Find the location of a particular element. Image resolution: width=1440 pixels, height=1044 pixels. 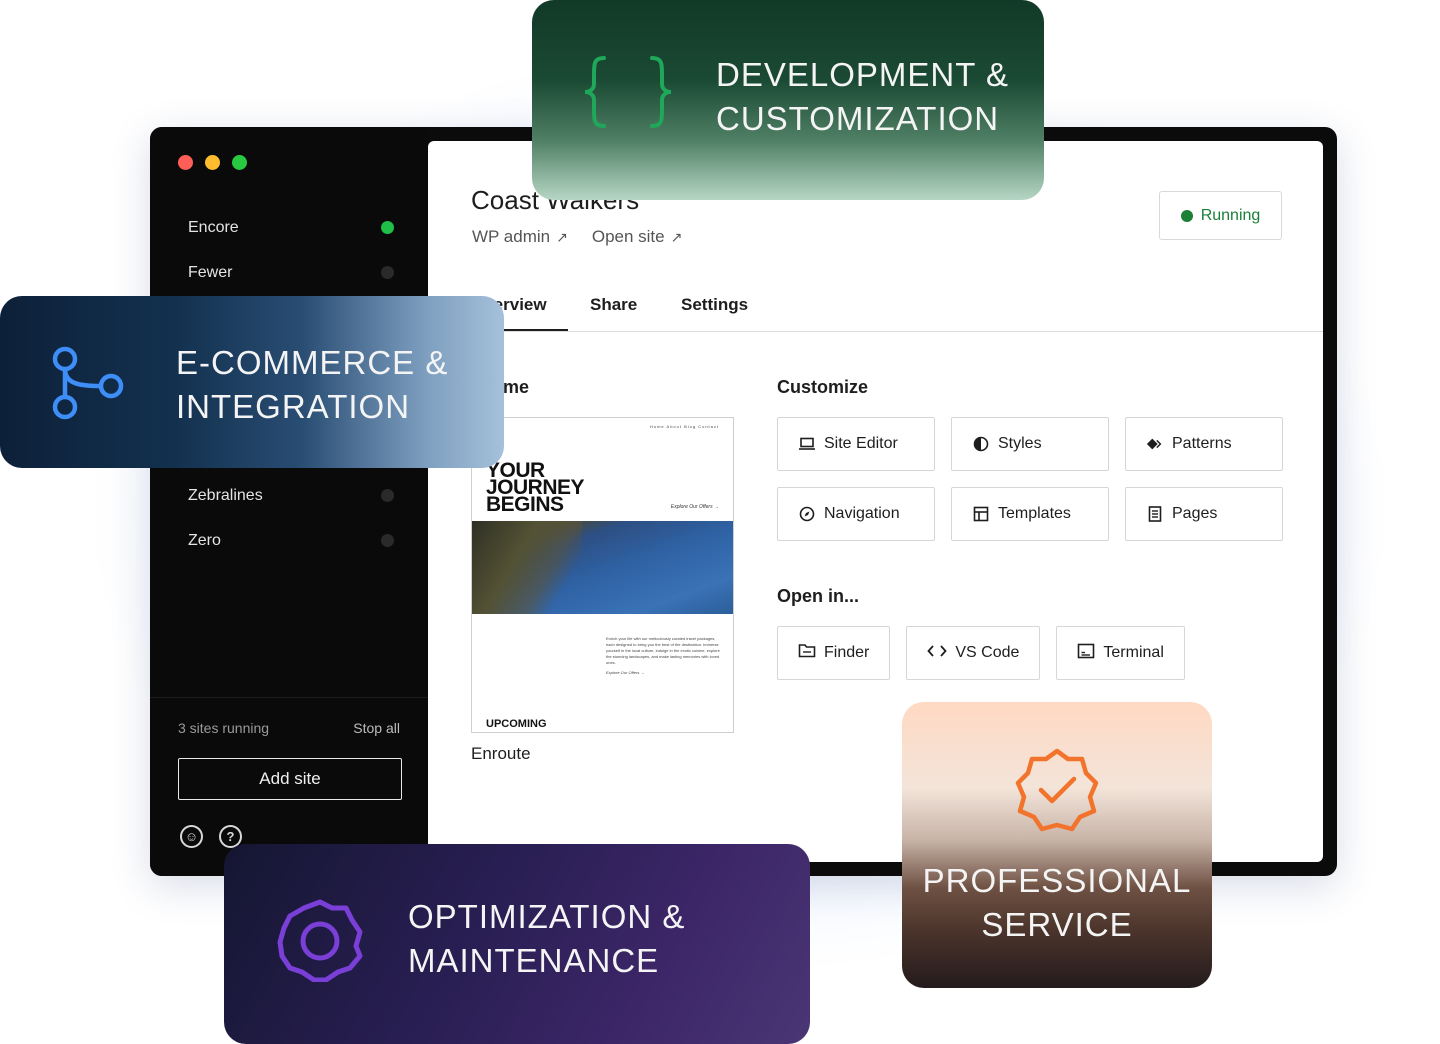

tab-bar: Overview Share Settings is located at coordinates (875, 311).